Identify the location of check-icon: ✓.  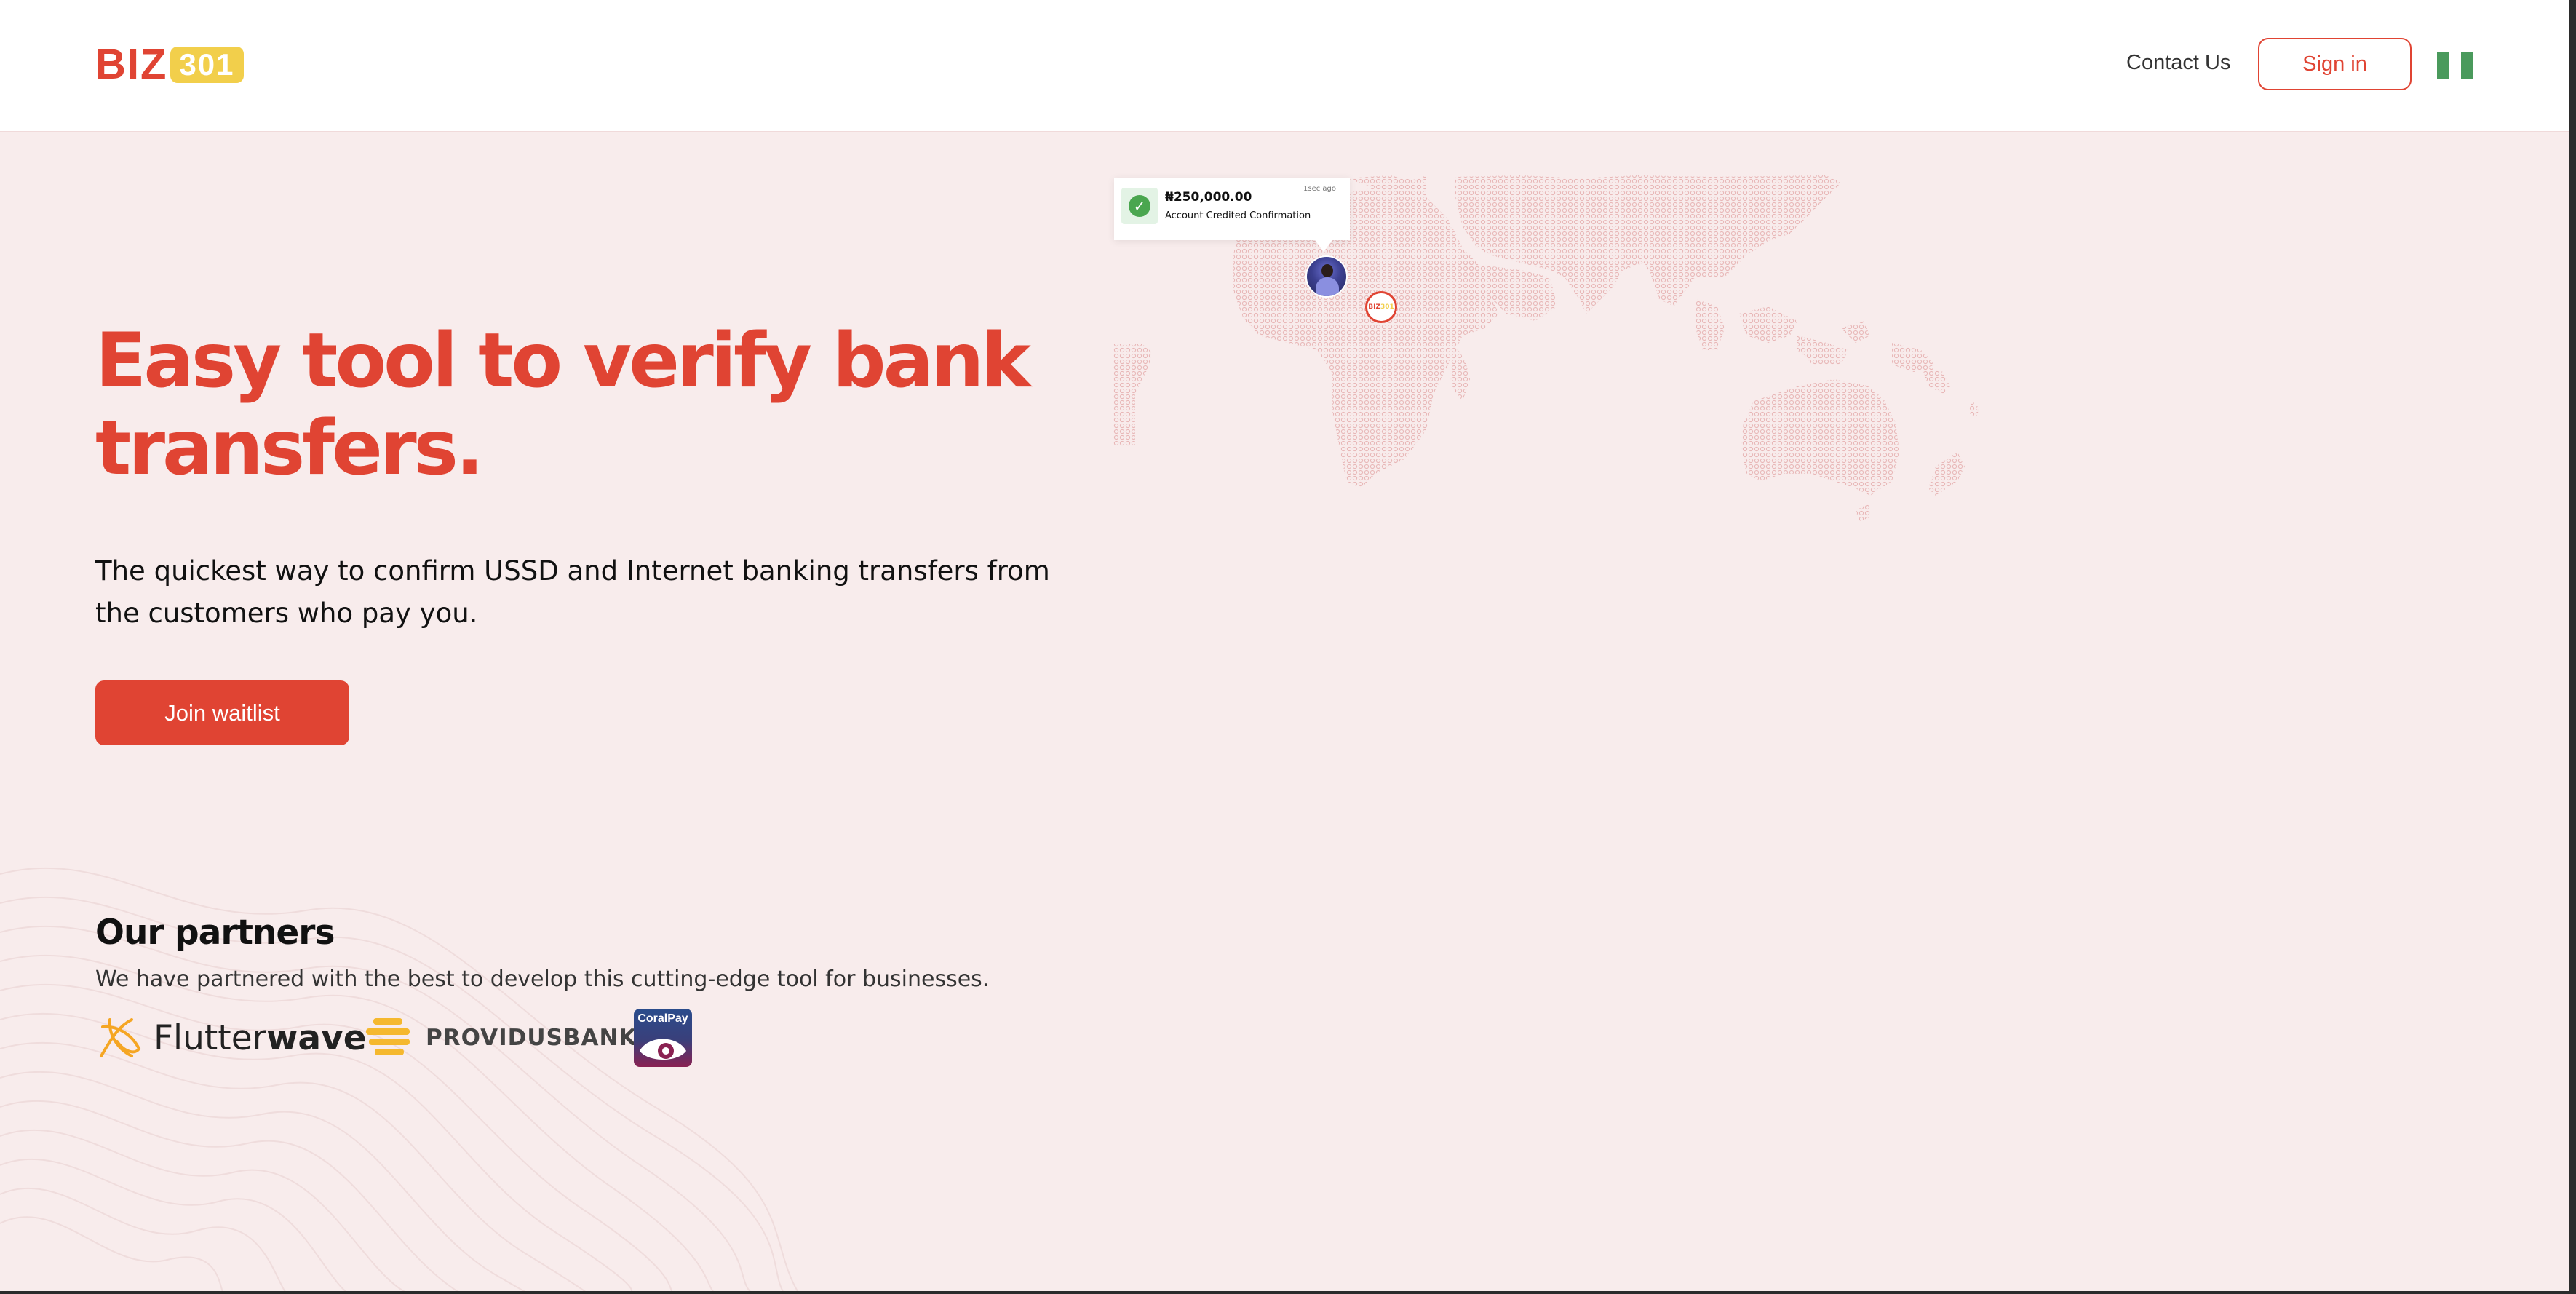
(1139, 206).